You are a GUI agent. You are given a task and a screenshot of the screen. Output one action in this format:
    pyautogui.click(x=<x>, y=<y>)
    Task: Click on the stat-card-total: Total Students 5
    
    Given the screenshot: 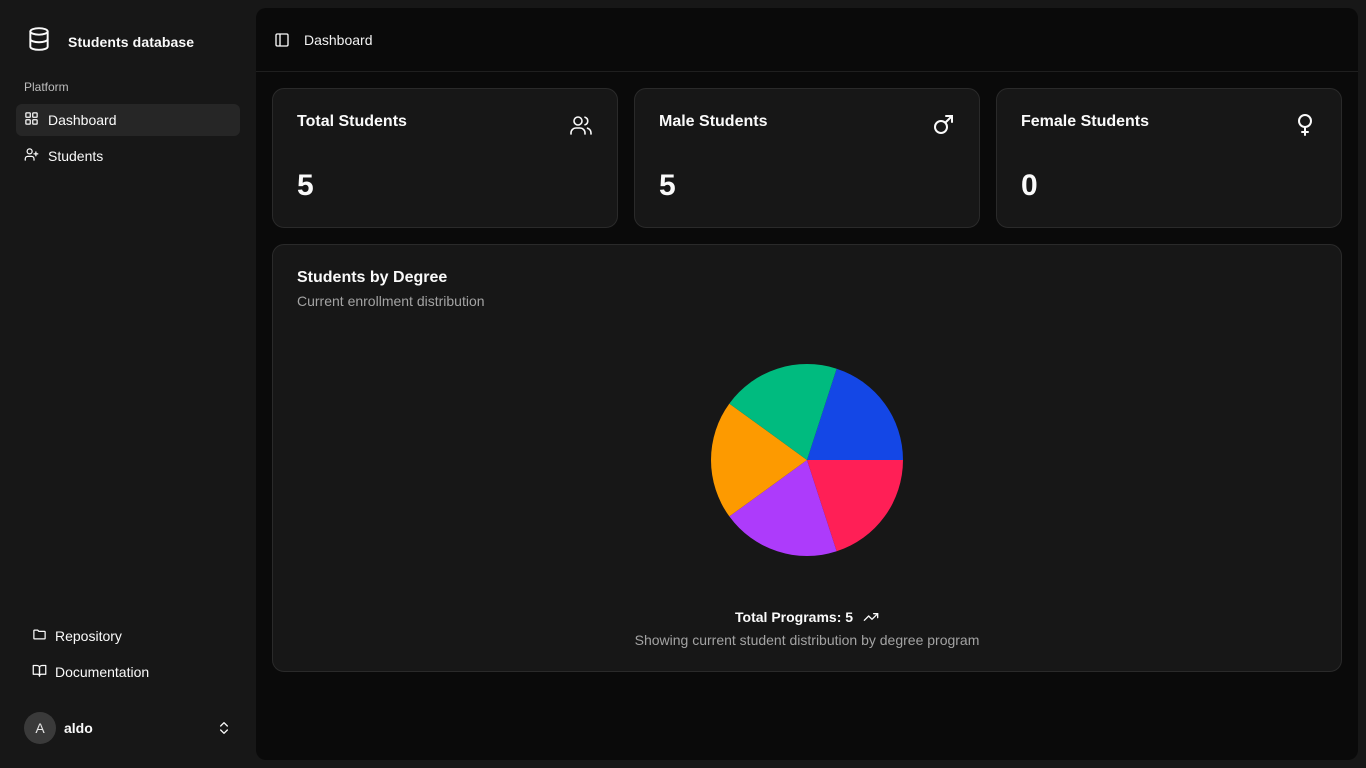 What is the action you would take?
    pyautogui.click(x=445, y=158)
    